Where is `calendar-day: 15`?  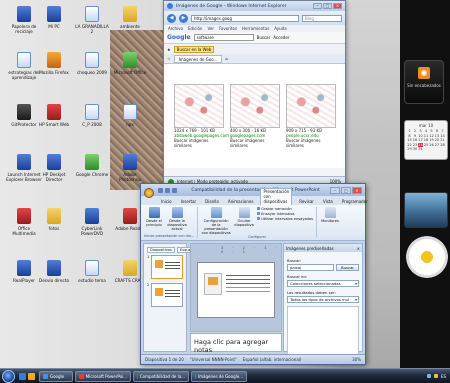 calendar-day: 15 is located at coordinates (409, 140).